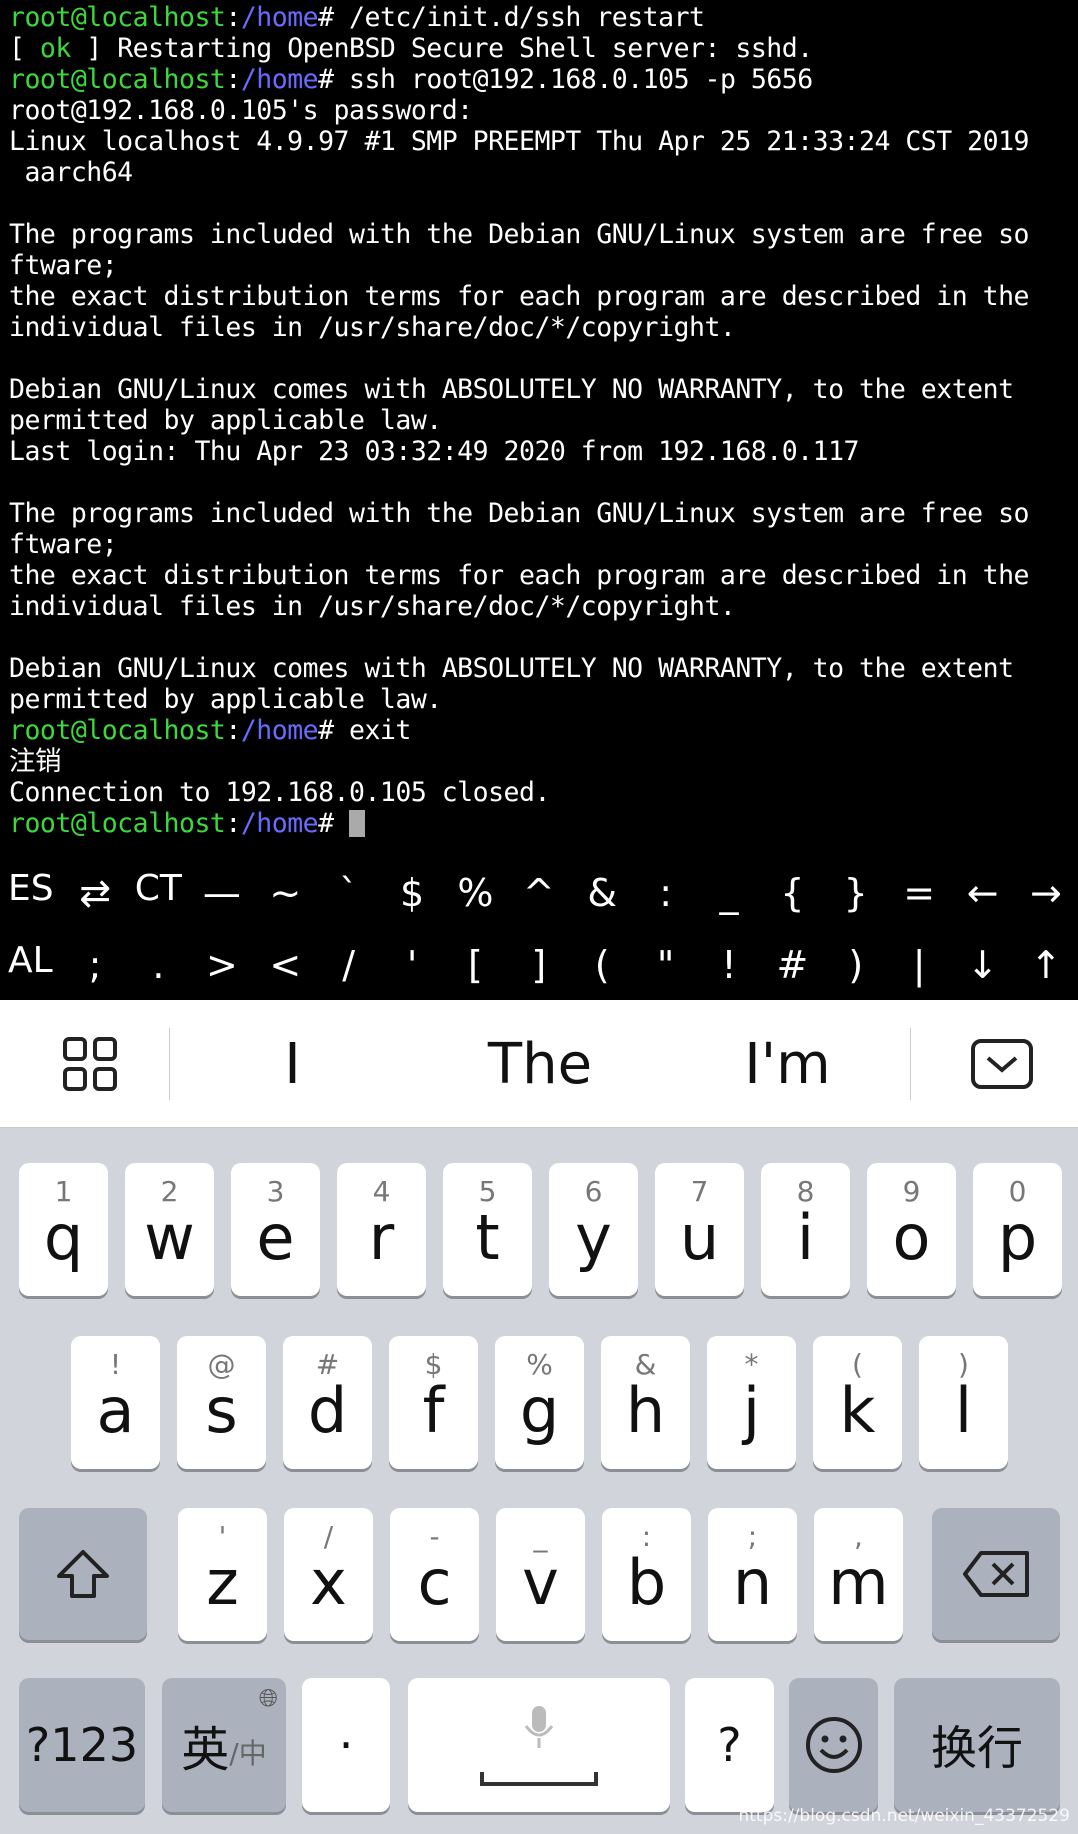 The height and width of the screenshot is (1834, 1078). What do you see at coordinates (357, 823) in the screenshot?
I see `cursor` at bounding box center [357, 823].